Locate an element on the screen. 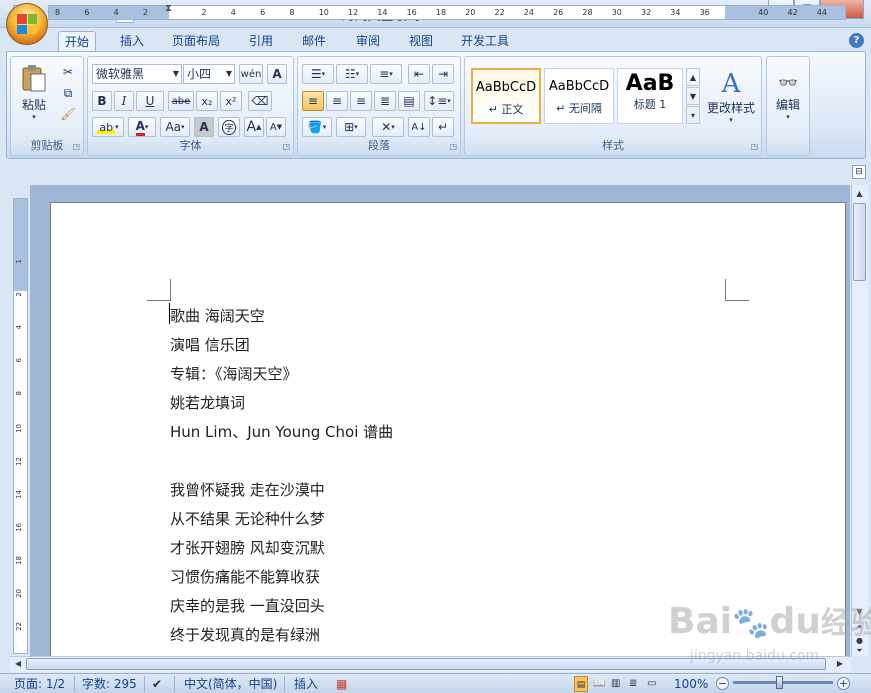 The image size is (871, 693). zoom-slider is located at coordinates (783, 682).